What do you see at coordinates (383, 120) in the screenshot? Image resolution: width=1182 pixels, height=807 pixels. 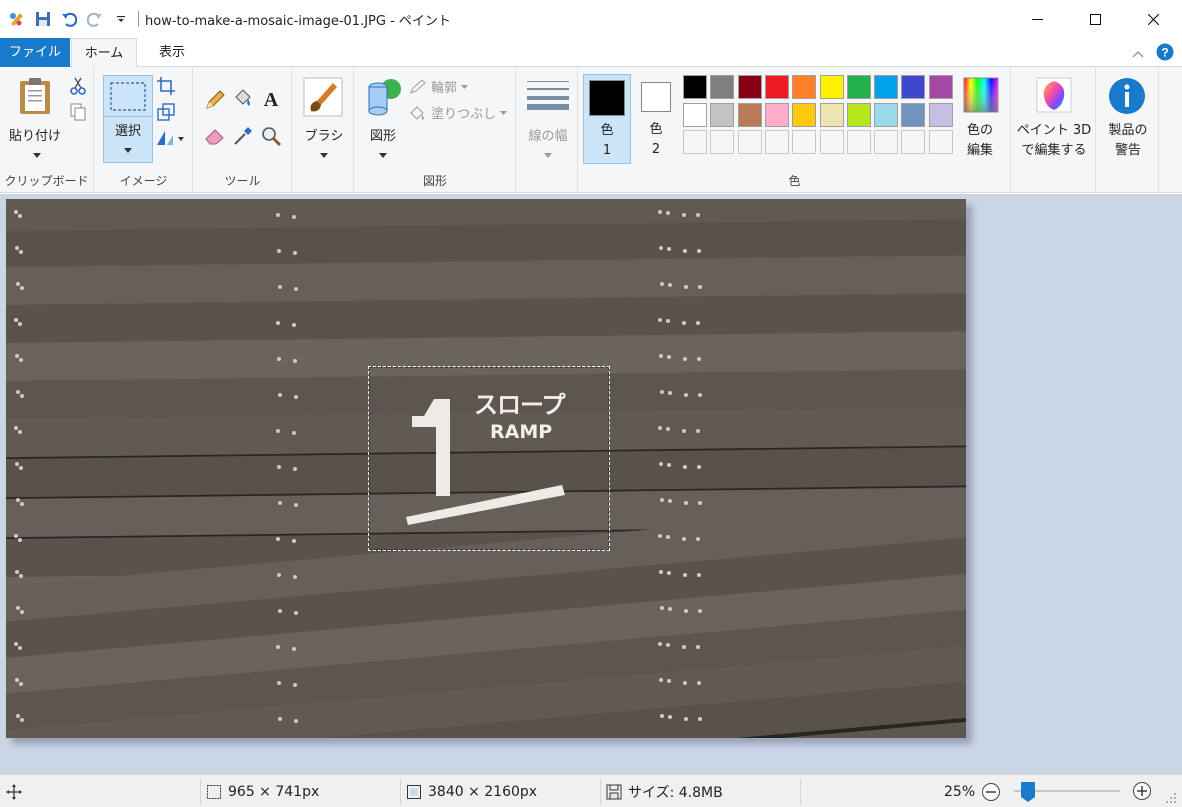 I see `shapes-button: 図形` at bounding box center [383, 120].